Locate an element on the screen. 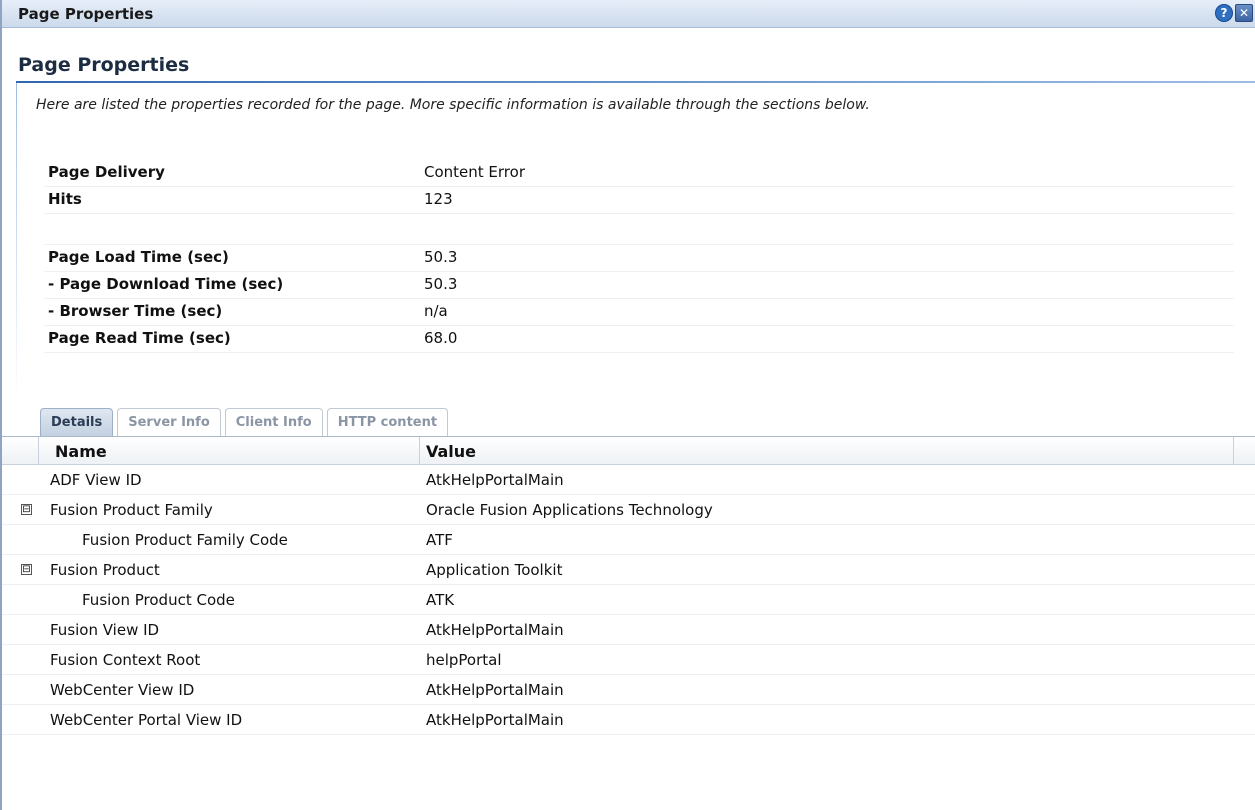 The height and width of the screenshot is (810, 1255). property-label: Page Read Time (sec) is located at coordinates (139, 338).